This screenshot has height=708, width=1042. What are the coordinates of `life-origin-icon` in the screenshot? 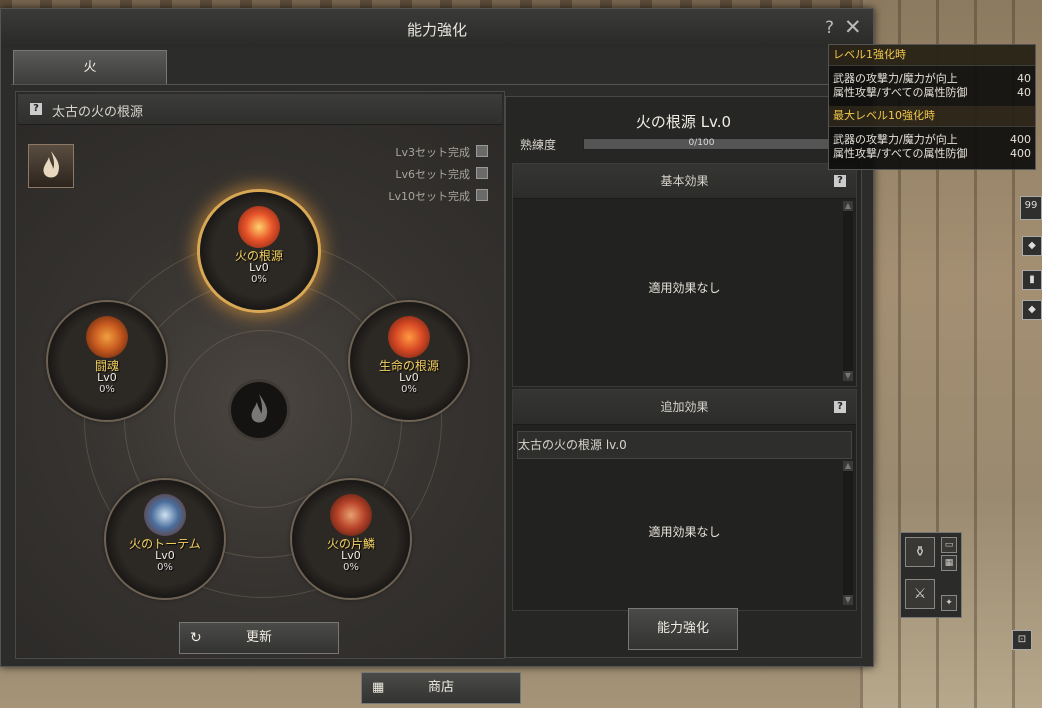 It's located at (409, 337).